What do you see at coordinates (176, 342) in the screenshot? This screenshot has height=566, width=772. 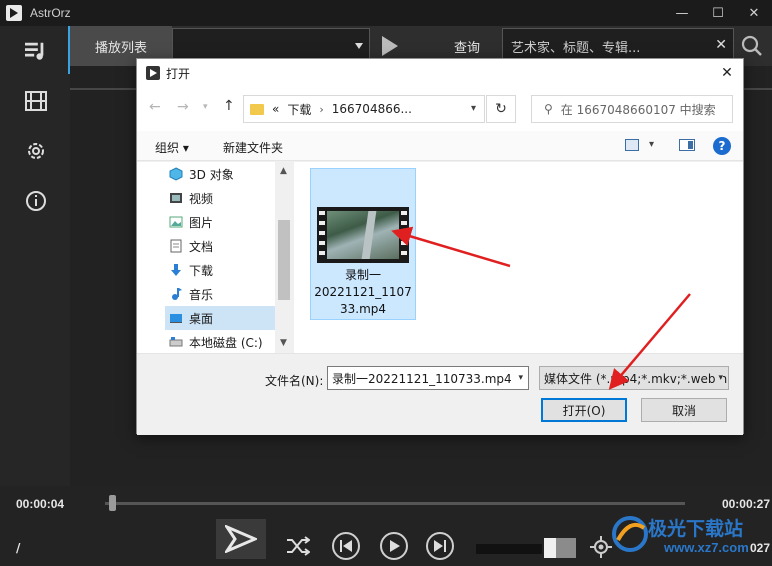 I see `drive-icon` at bounding box center [176, 342].